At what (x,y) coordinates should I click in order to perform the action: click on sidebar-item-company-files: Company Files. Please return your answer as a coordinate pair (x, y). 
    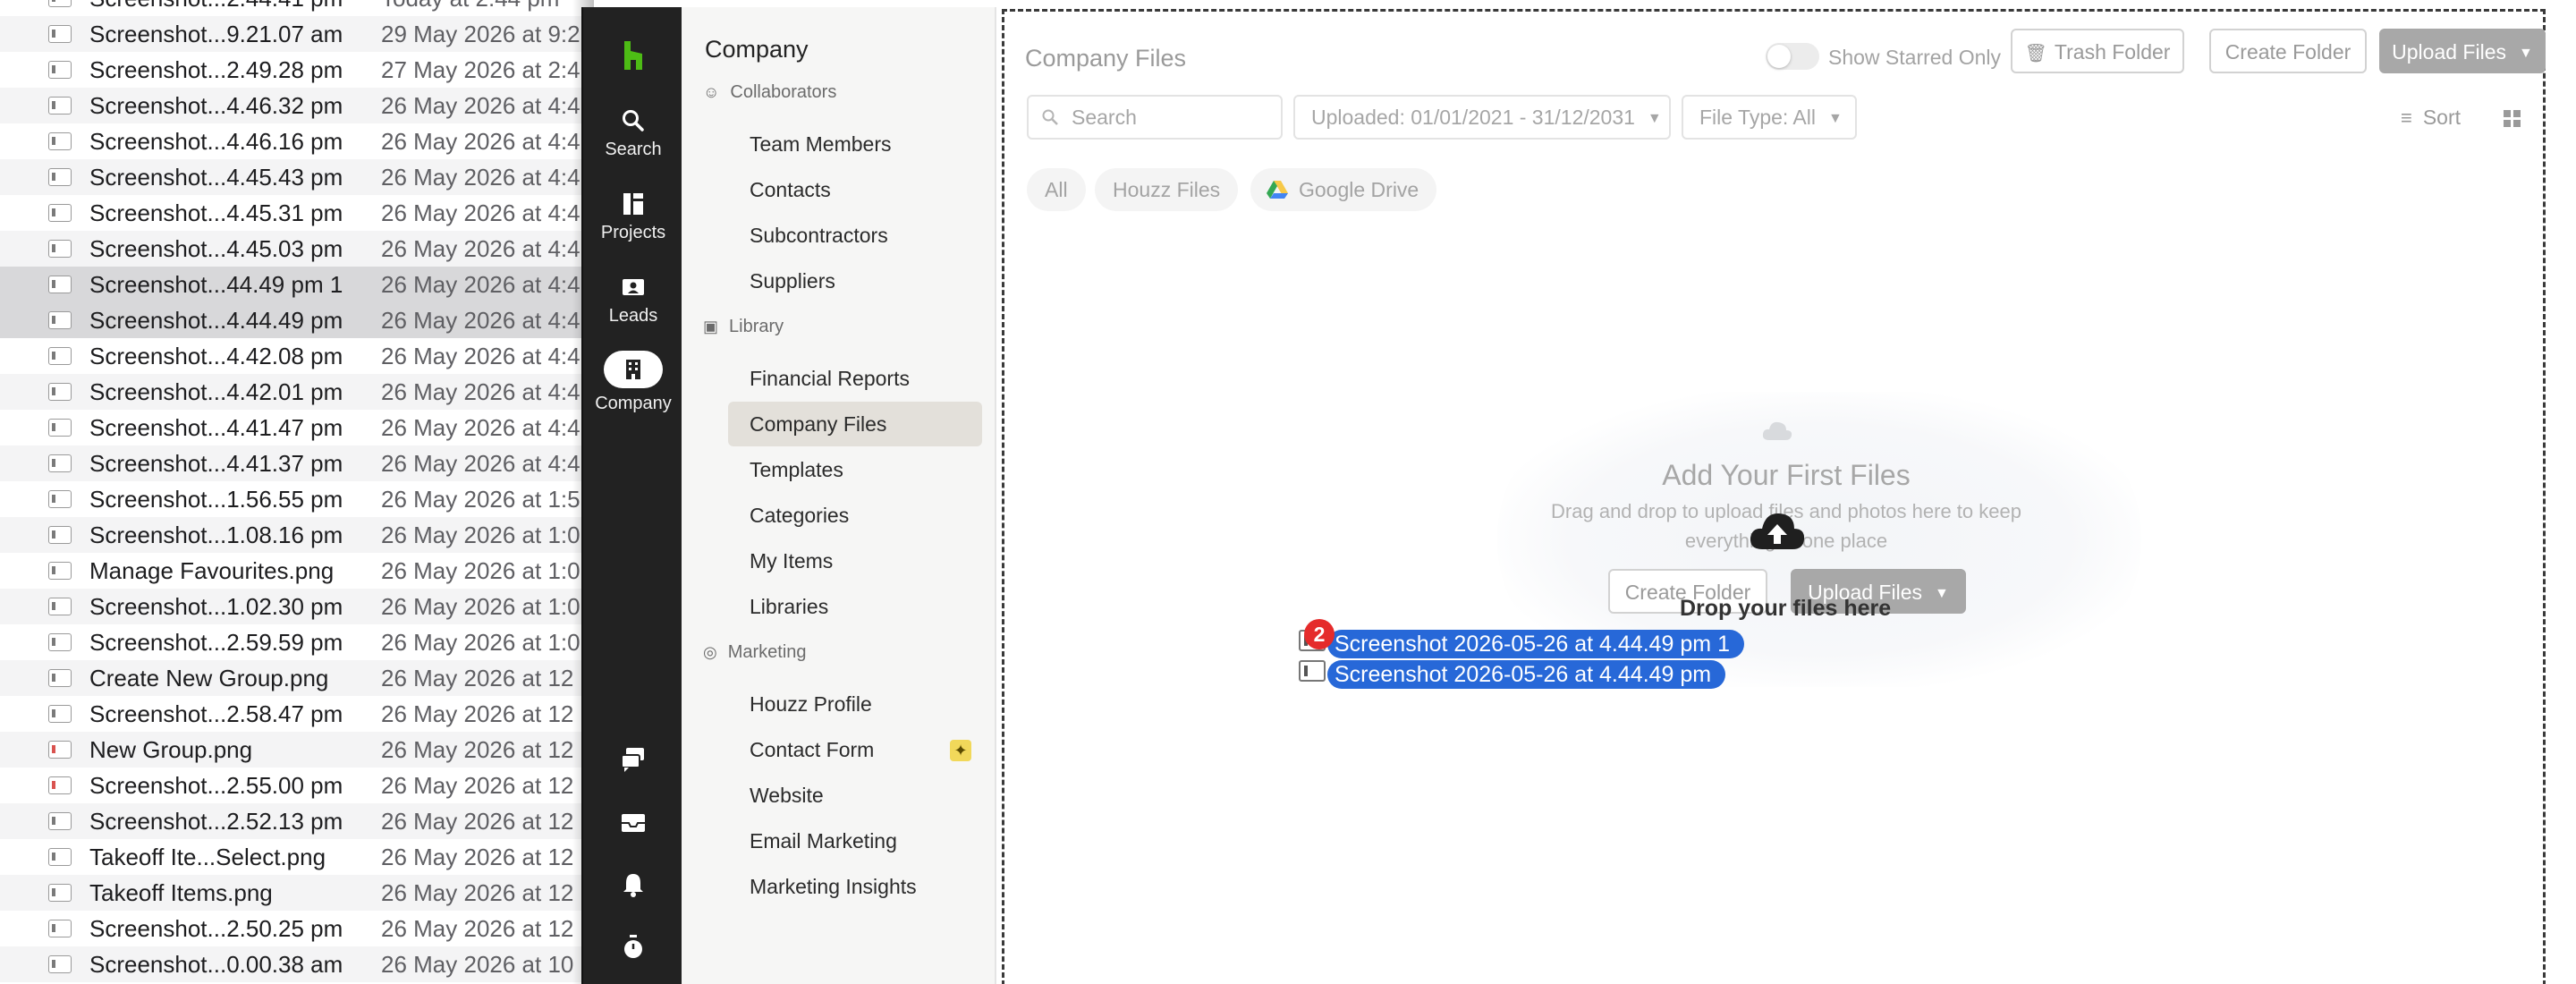
    Looking at the image, I should click on (855, 424).